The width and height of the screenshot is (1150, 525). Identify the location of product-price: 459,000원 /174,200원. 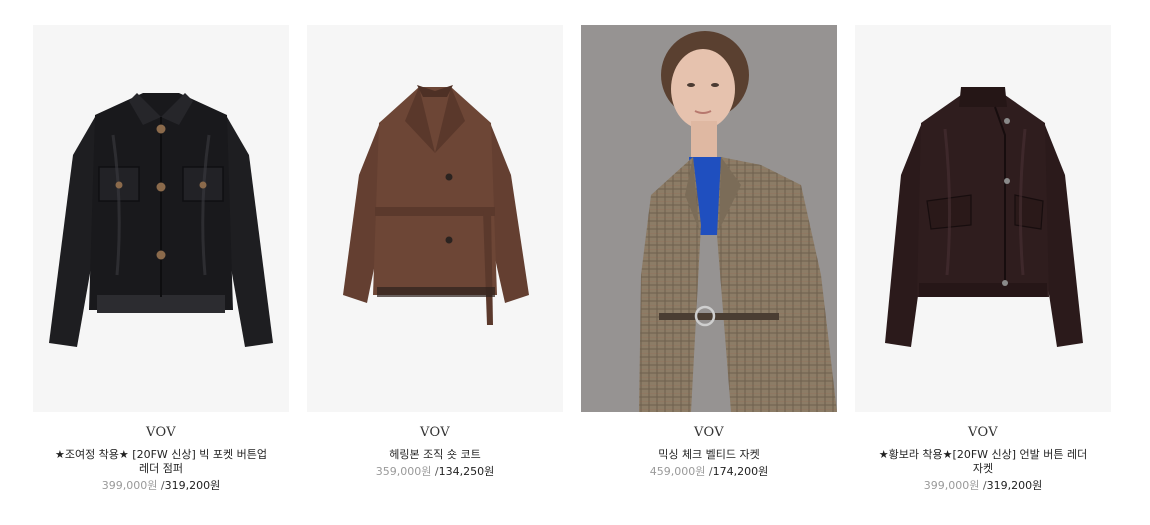
(709, 472).